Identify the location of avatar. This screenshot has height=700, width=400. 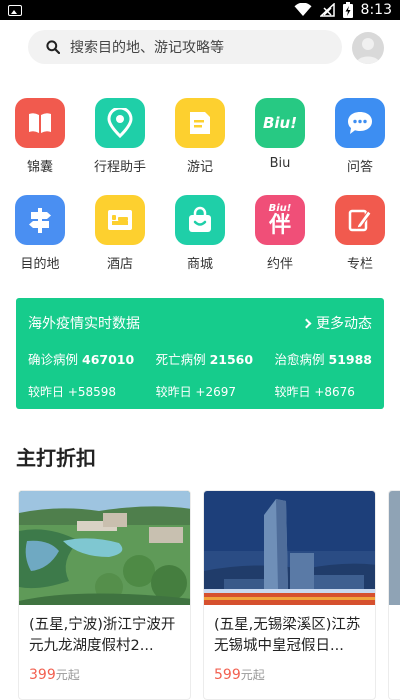
(368, 48).